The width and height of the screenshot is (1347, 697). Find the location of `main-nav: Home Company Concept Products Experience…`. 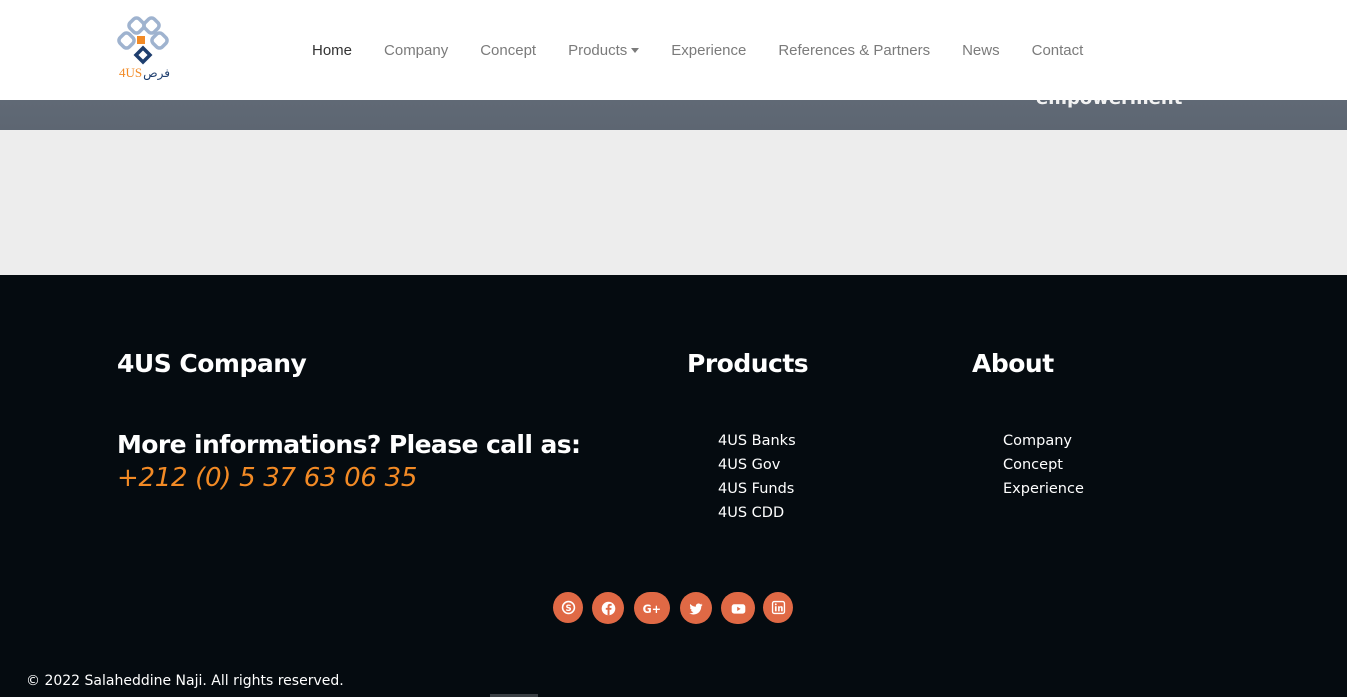

main-nav: Home Company Concept Products Experience… is located at coordinates (697, 50).